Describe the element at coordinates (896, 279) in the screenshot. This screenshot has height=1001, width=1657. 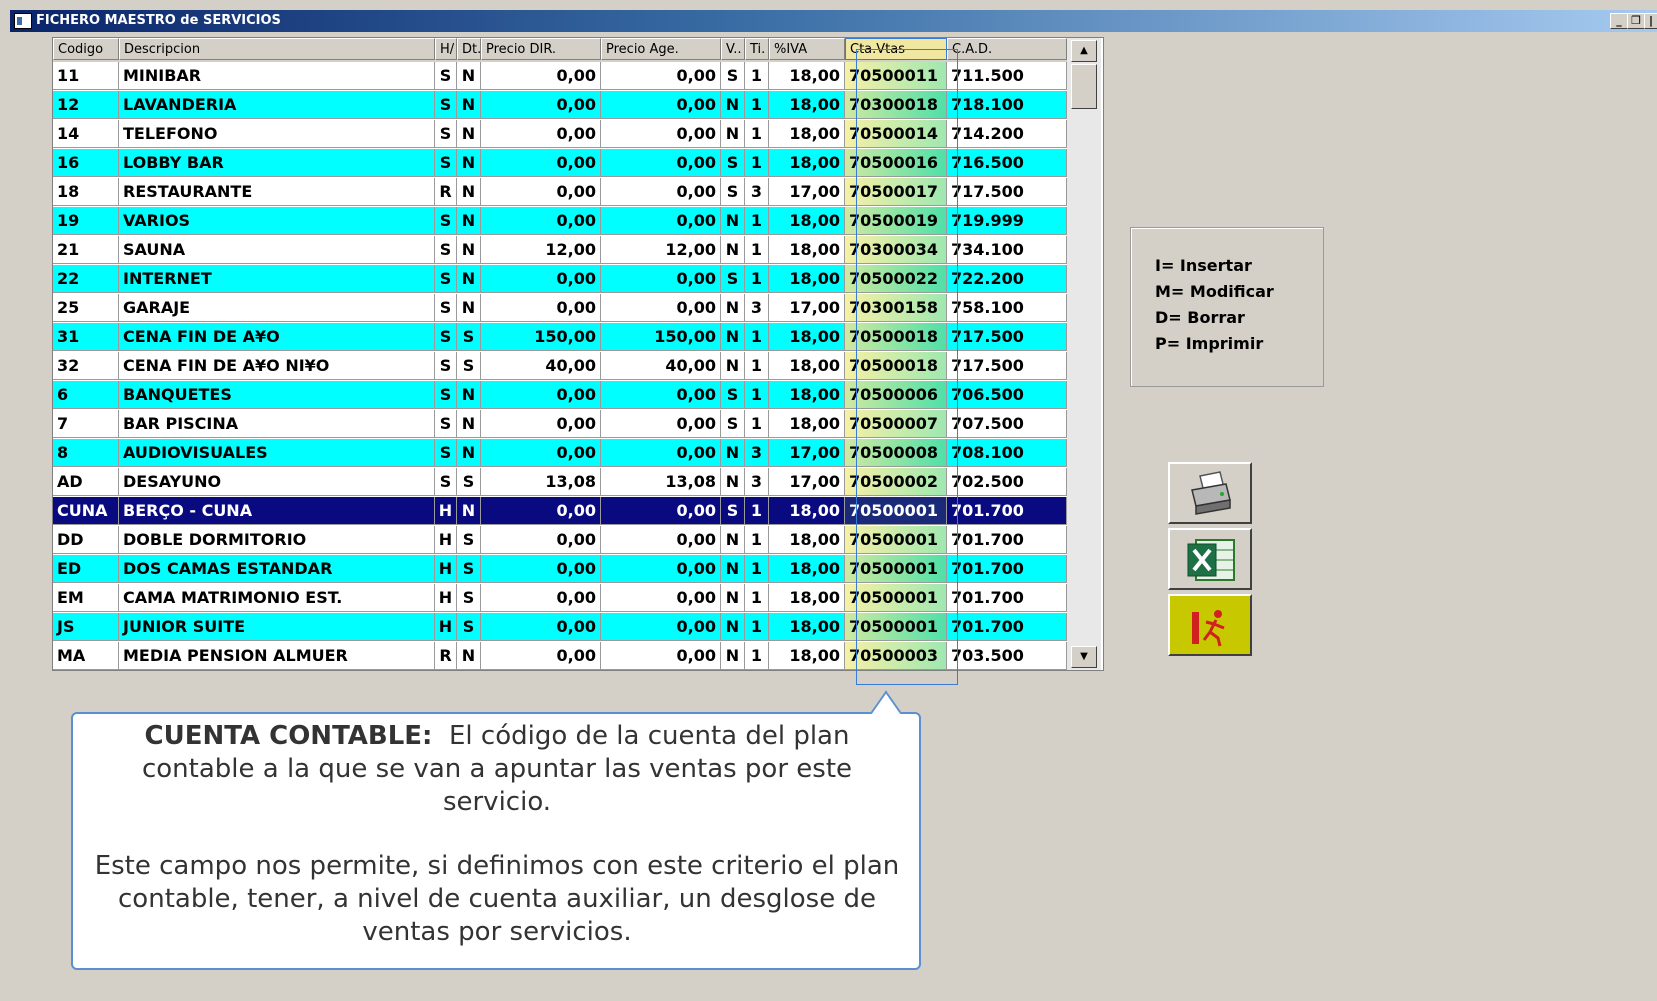
I see `table-cell: 70500022` at that location.